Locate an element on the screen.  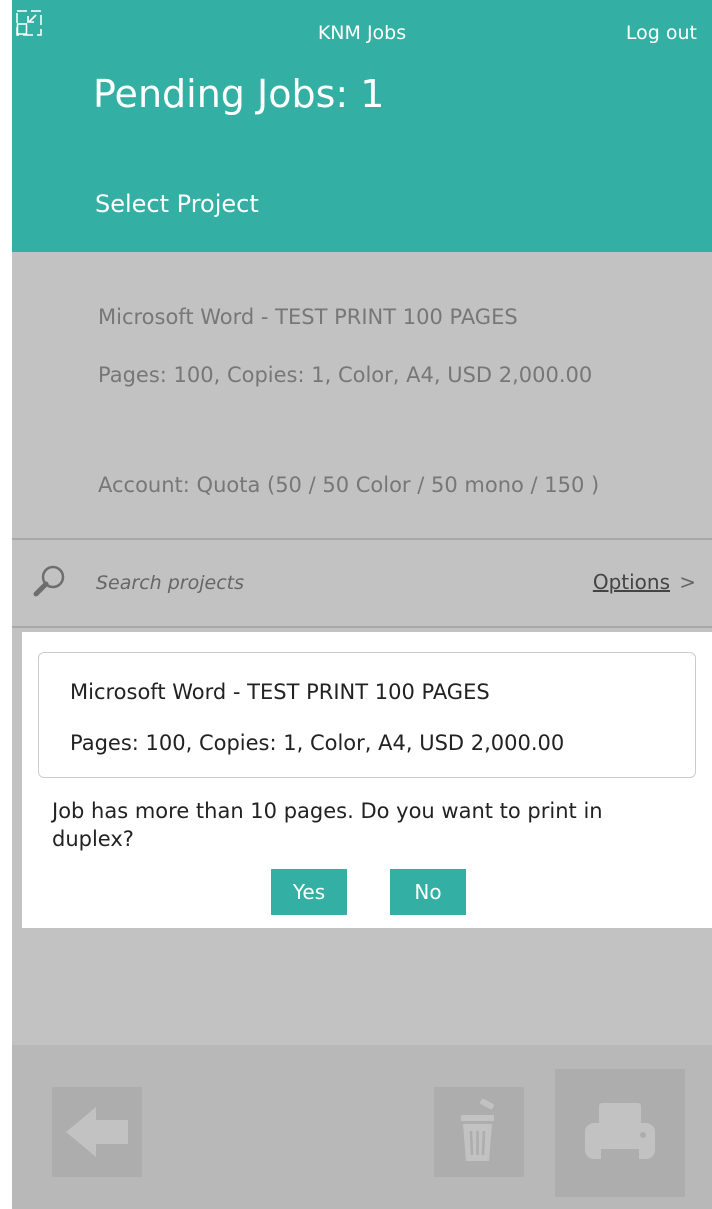
trash-icon is located at coordinates (477, 1129).